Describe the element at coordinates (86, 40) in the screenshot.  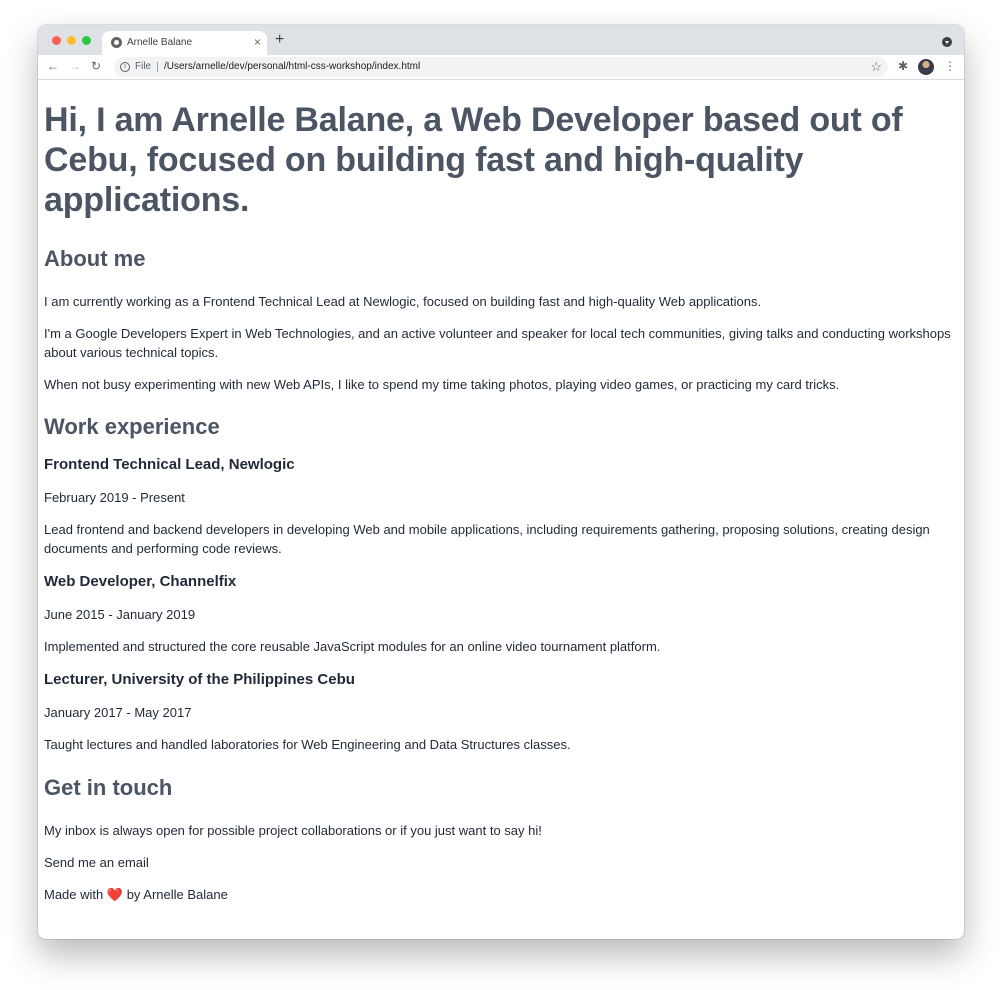
I see `maximize-window-button` at that location.